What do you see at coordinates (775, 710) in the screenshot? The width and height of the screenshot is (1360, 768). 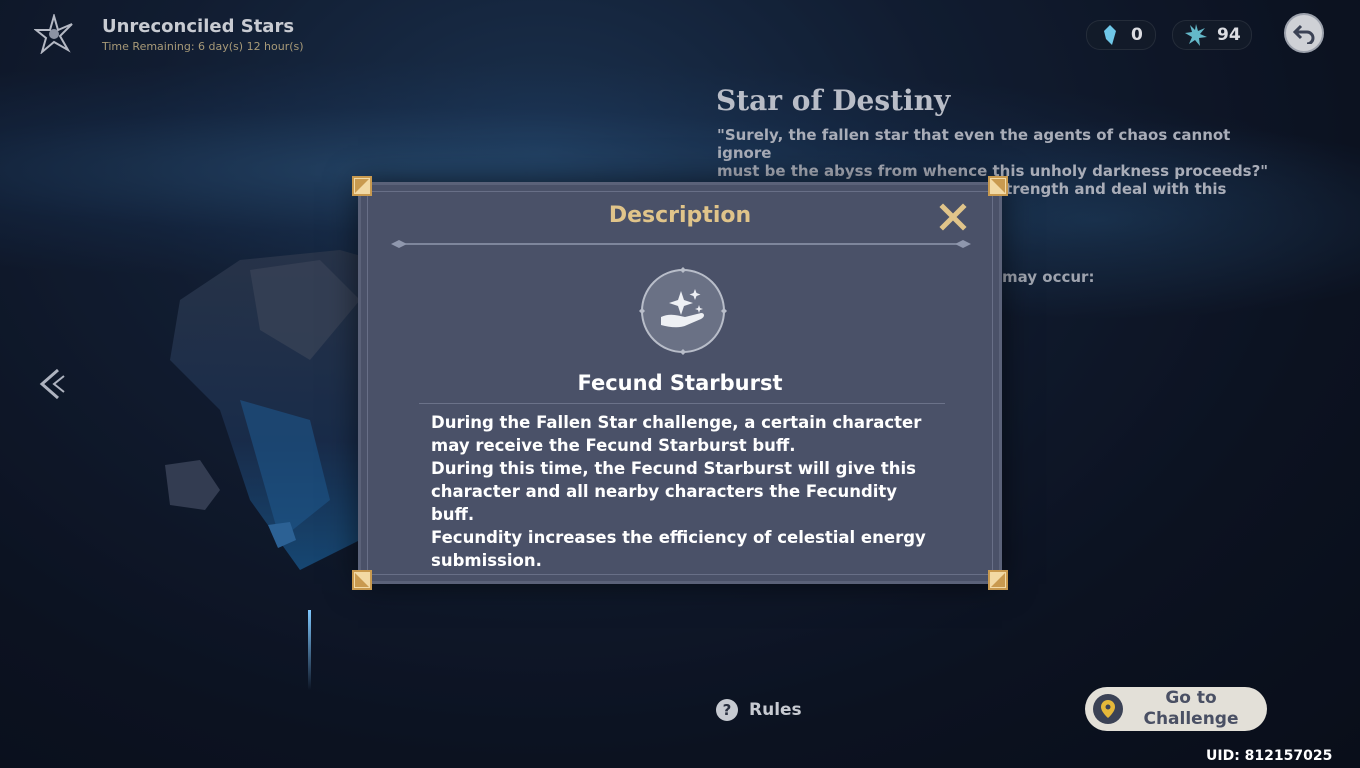 I see `rules-label: Rules` at bounding box center [775, 710].